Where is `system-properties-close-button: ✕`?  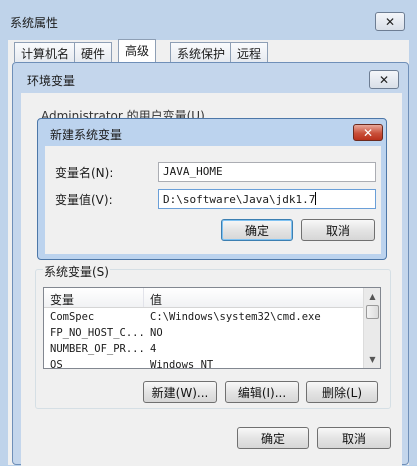 system-properties-close-button: ✕ is located at coordinates (390, 21).